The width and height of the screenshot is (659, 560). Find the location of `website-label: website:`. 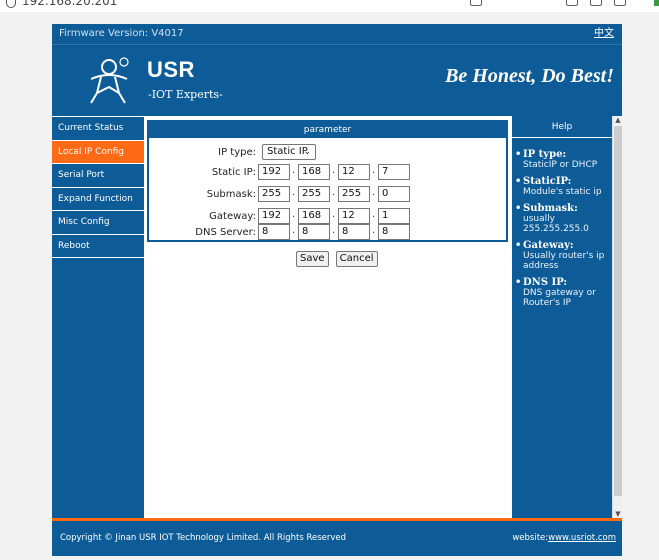

website-label: website: is located at coordinates (530, 538).